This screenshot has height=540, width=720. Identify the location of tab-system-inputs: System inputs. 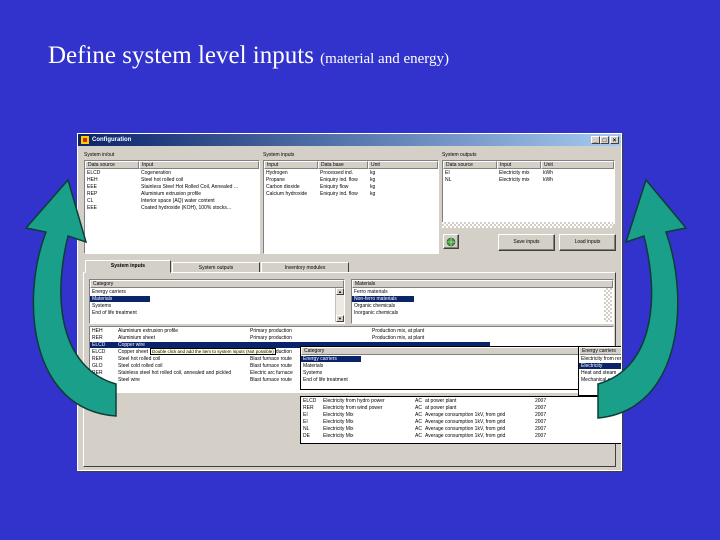
(128, 266).